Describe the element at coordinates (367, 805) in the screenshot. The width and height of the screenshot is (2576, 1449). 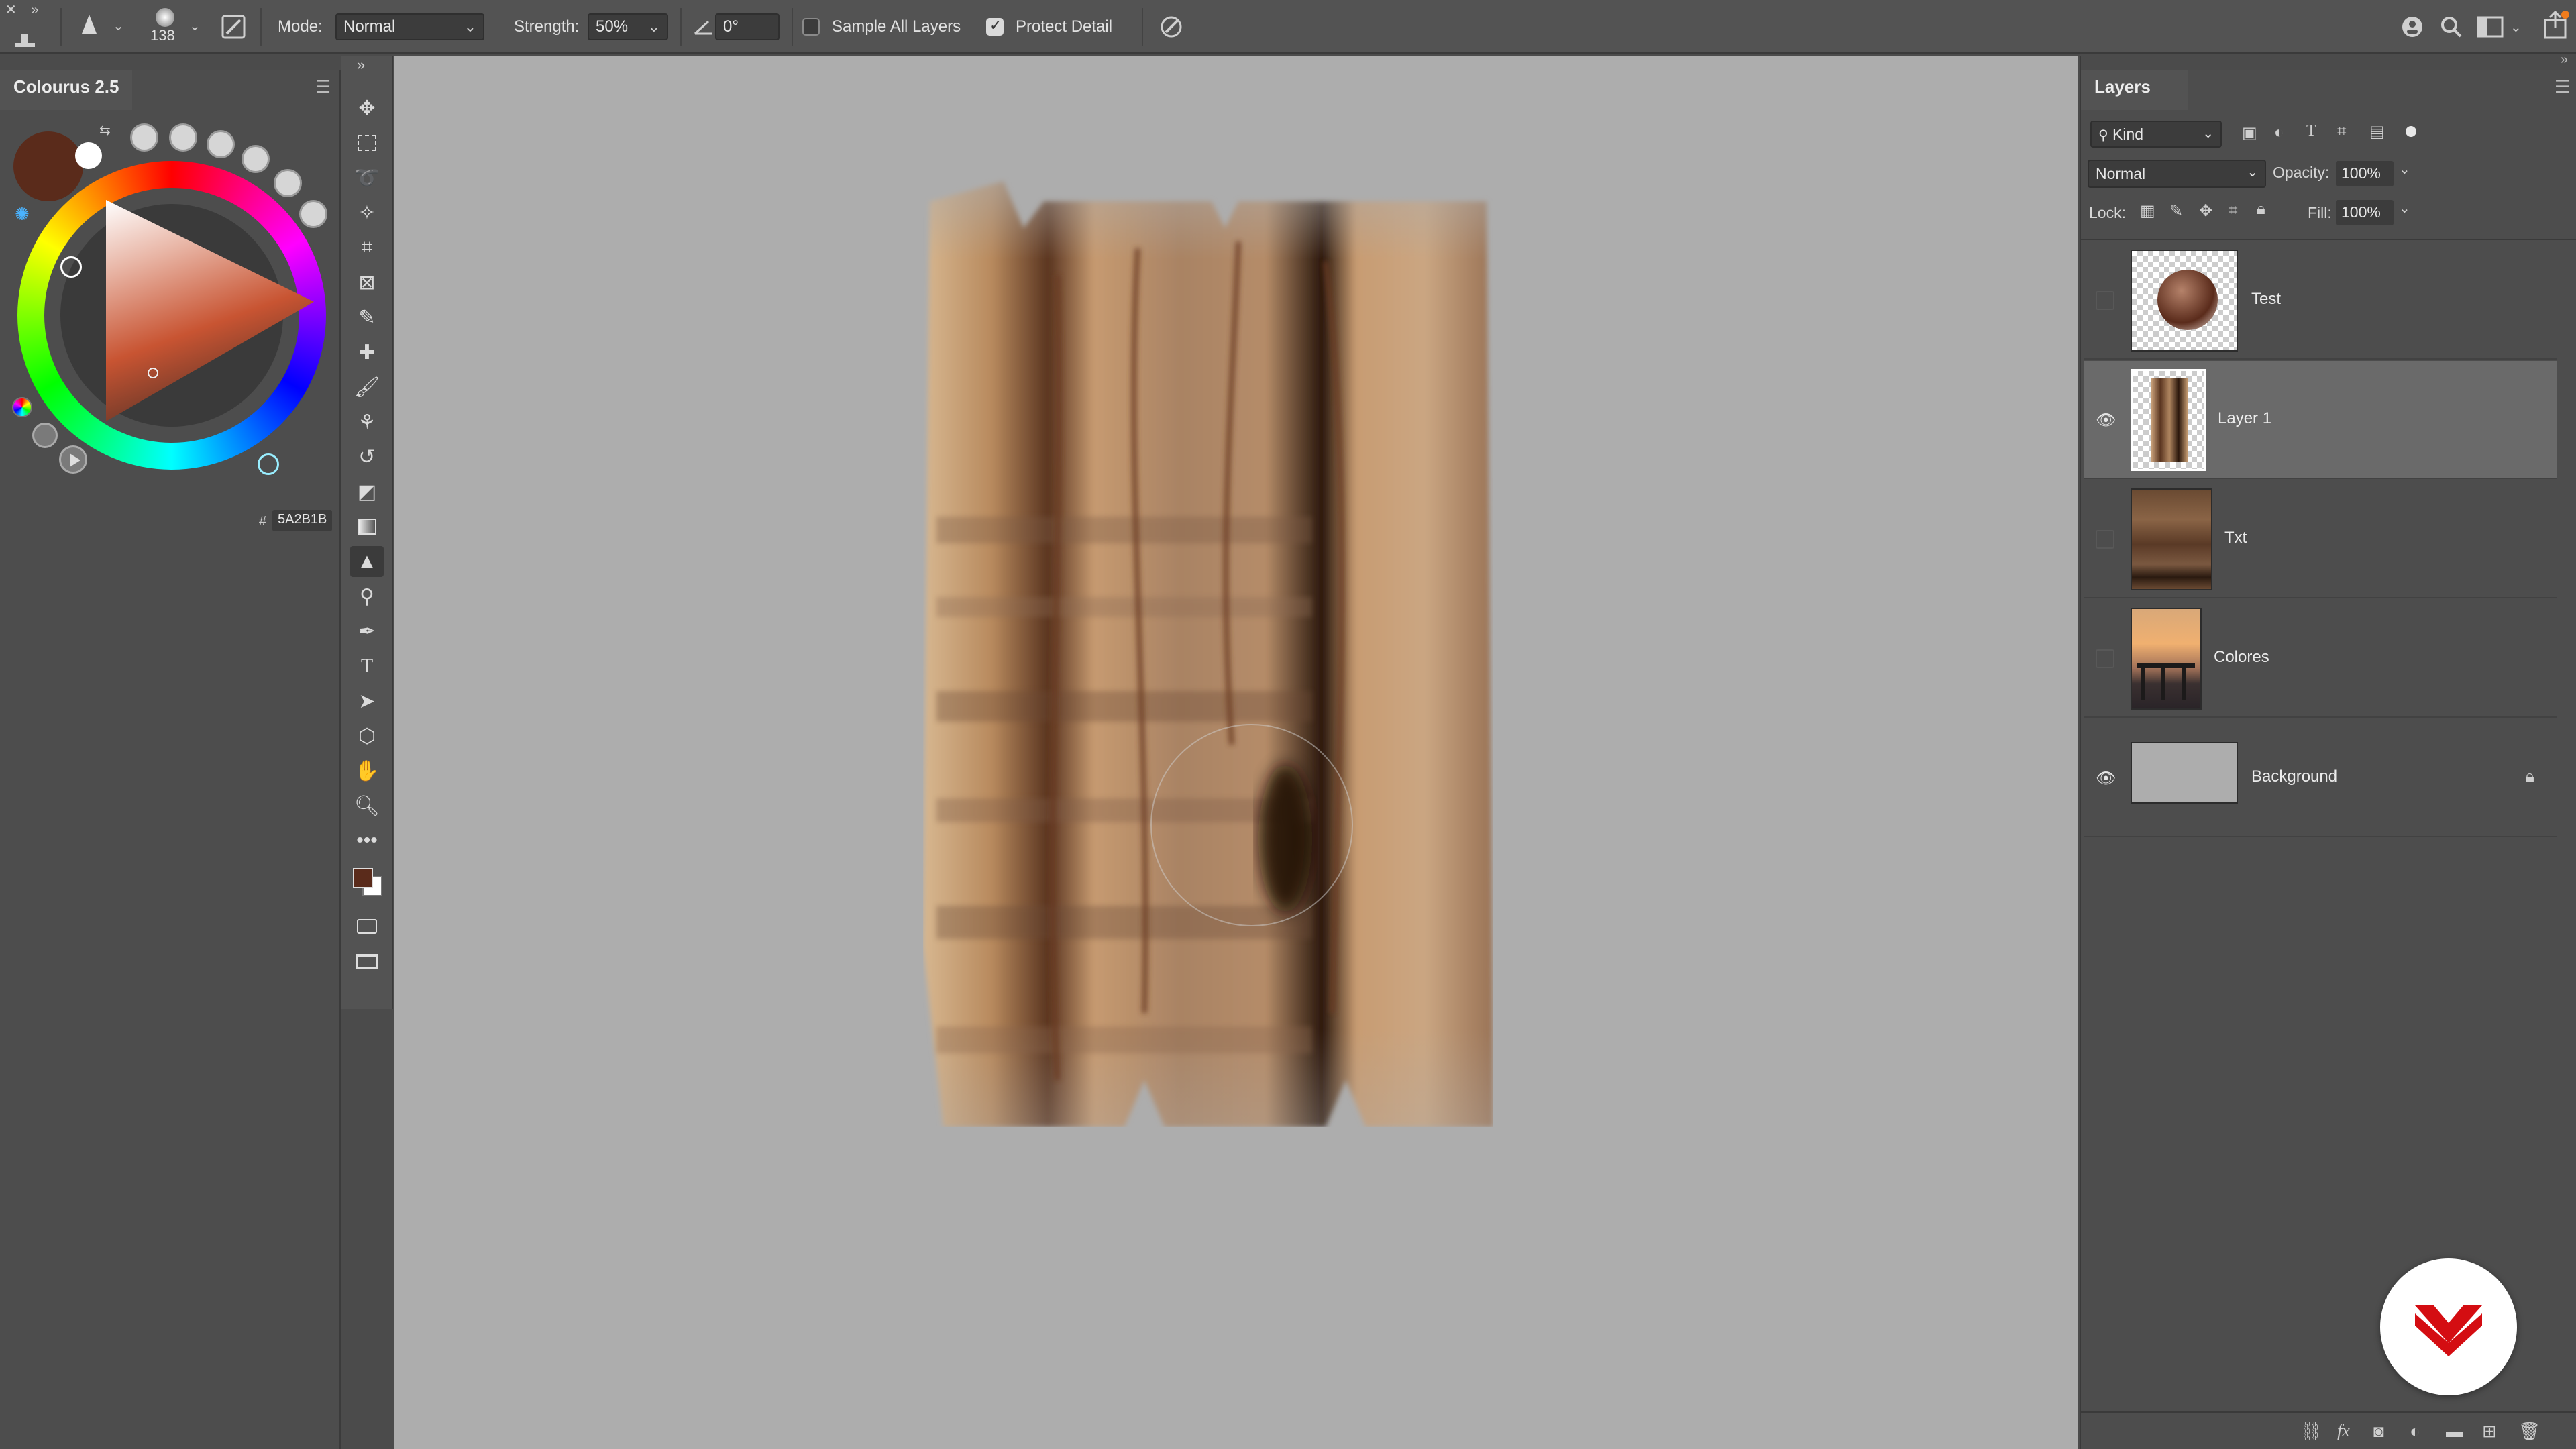
I see `zoom-tool-icon: 🔍︎` at that location.